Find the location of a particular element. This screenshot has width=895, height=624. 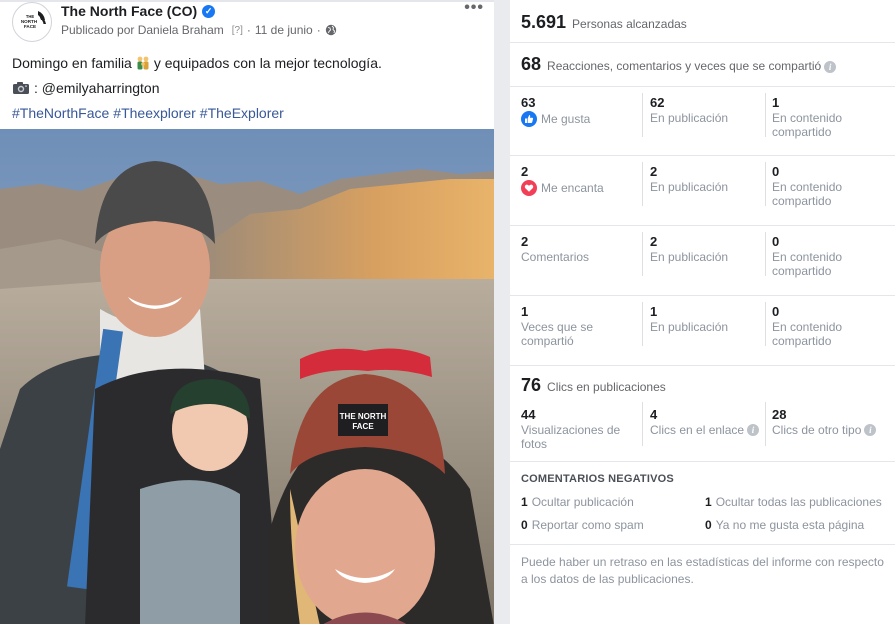

page-name-link: The North Face (CO) is located at coordinates (129, 11).